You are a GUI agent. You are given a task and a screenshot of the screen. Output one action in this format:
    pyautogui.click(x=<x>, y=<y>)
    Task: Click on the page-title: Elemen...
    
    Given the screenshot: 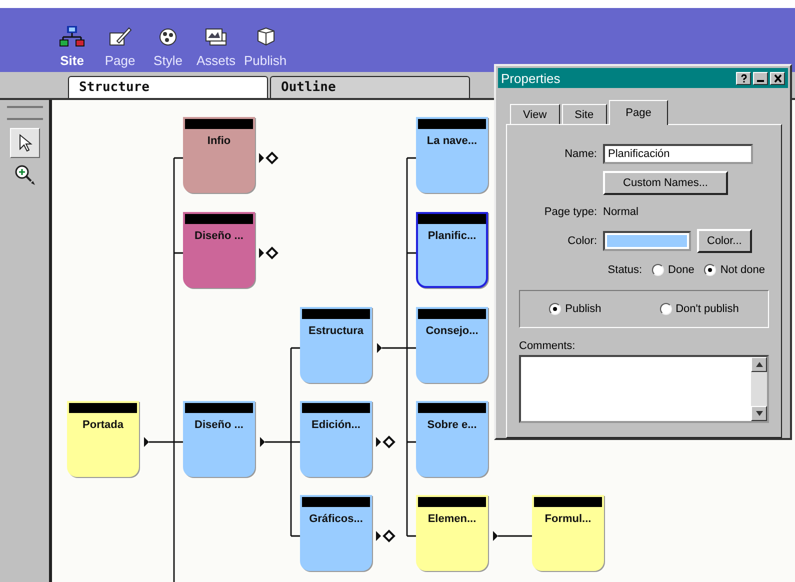 What is the action you would take?
    pyautogui.click(x=452, y=519)
    